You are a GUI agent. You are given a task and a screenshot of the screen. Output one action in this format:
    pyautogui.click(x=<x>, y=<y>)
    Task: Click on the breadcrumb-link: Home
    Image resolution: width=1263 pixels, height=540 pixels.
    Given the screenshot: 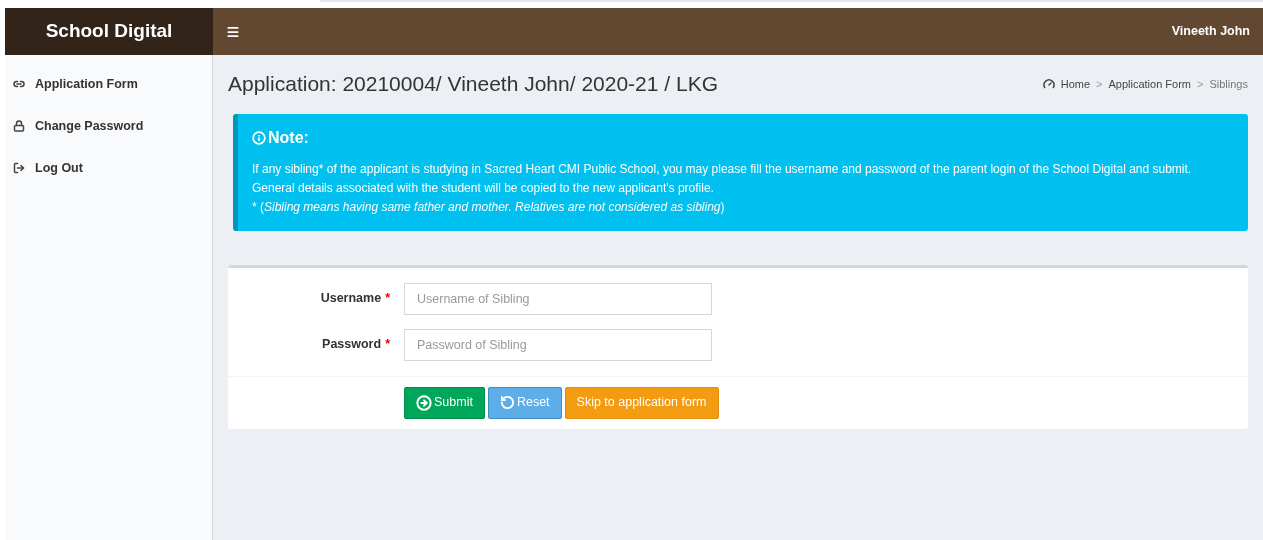 What is the action you would take?
    pyautogui.click(x=1075, y=83)
    